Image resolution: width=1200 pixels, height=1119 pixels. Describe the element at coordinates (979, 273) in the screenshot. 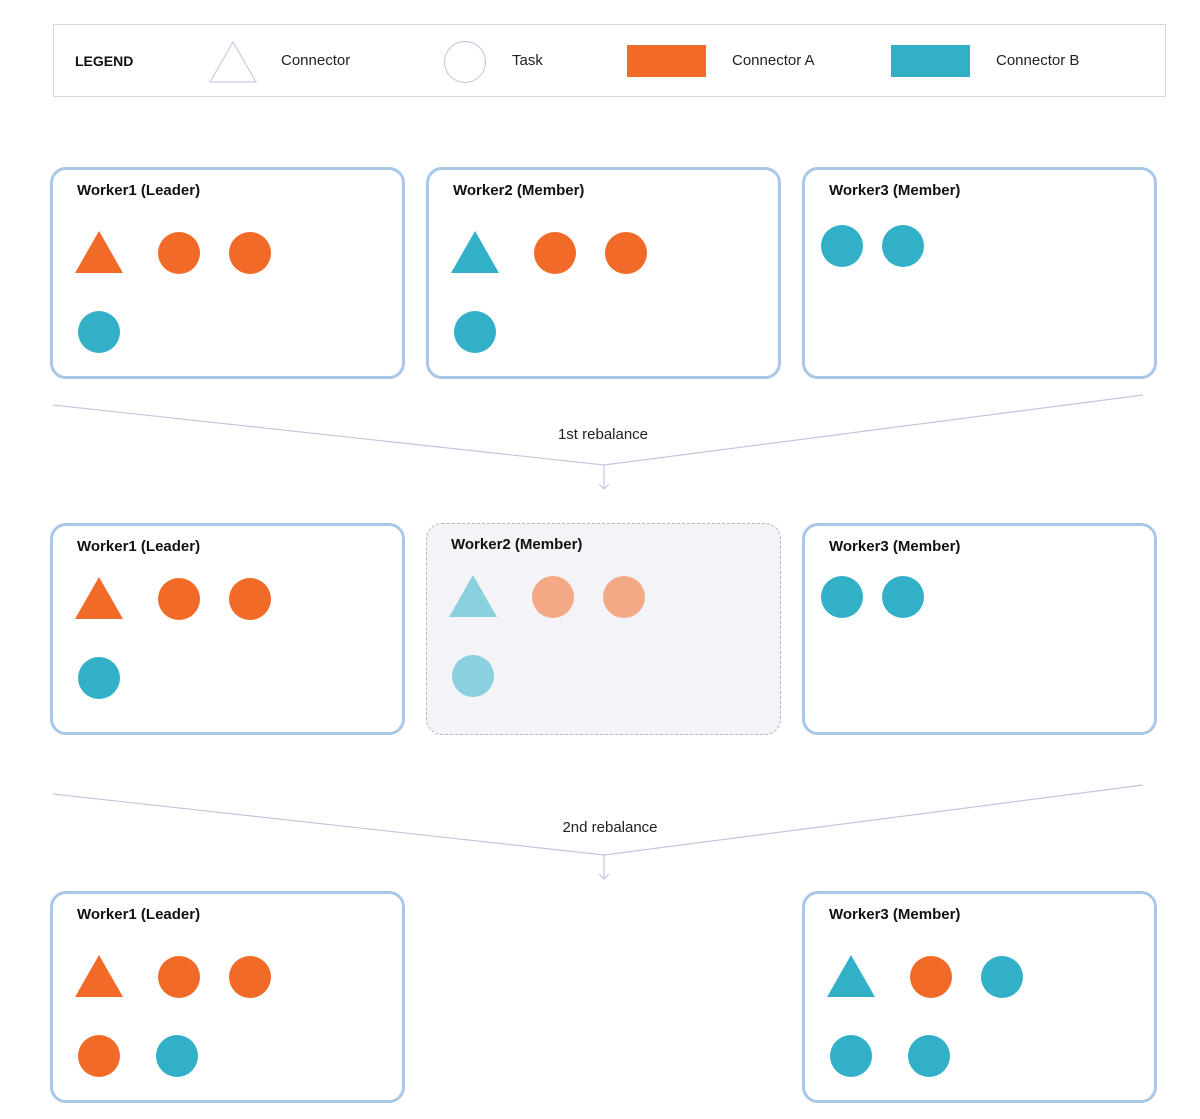

I see `worker-3-stage-1: Worker3 (Member)` at that location.